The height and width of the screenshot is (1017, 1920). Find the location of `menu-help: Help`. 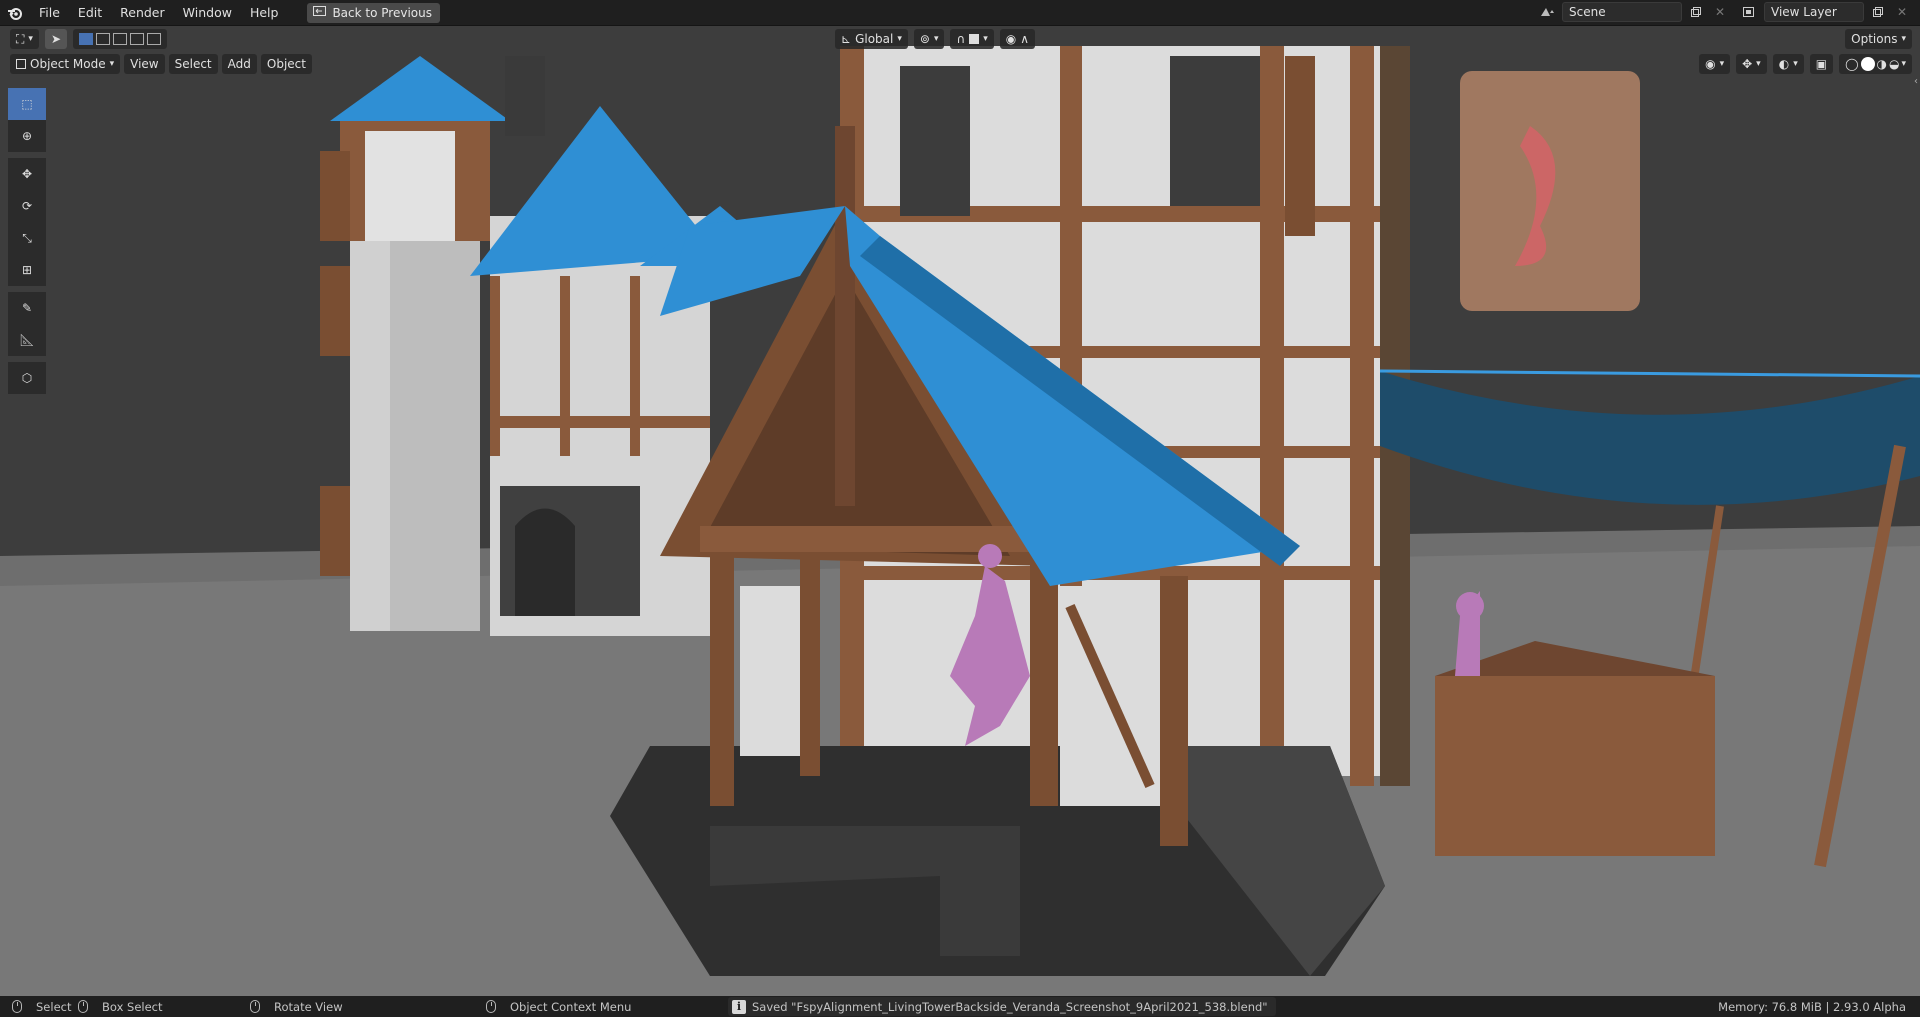

menu-help: Help is located at coordinates (264, 13).